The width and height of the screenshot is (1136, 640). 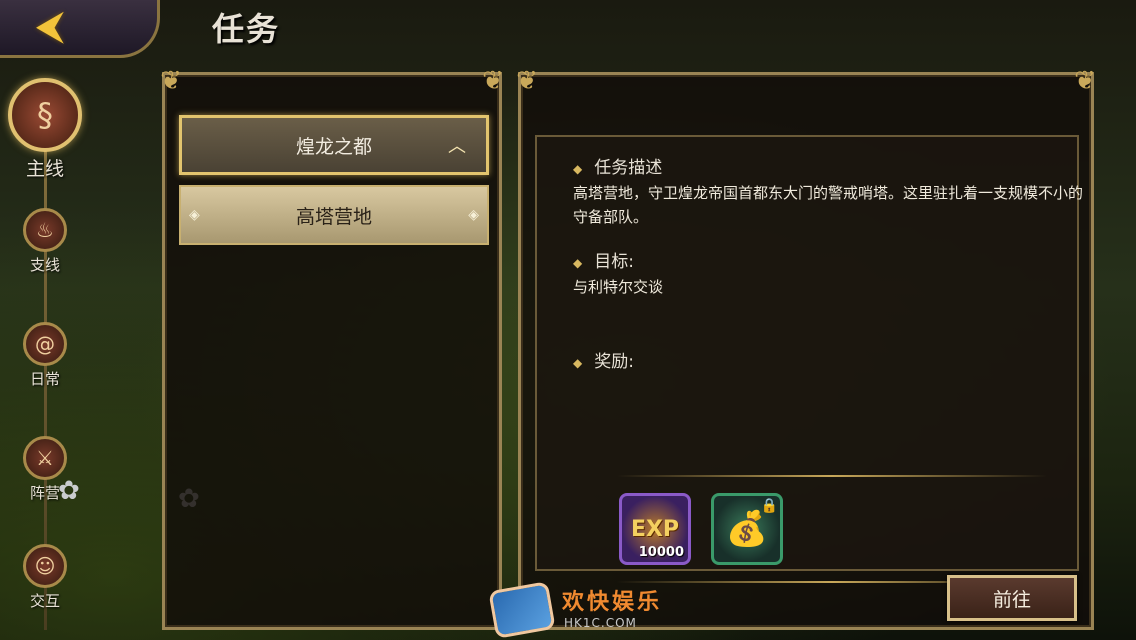 I want to click on reward-exp-item: EXP 10000, so click(x=655, y=529).